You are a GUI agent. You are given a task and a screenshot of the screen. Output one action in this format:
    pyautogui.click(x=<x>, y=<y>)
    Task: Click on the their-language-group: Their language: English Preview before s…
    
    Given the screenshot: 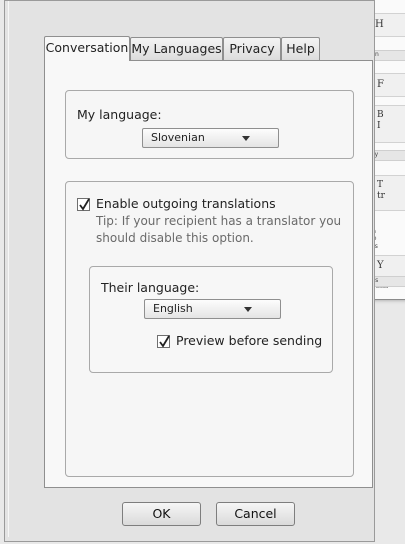 What is the action you would take?
    pyautogui.click(x=211, y=319)
    